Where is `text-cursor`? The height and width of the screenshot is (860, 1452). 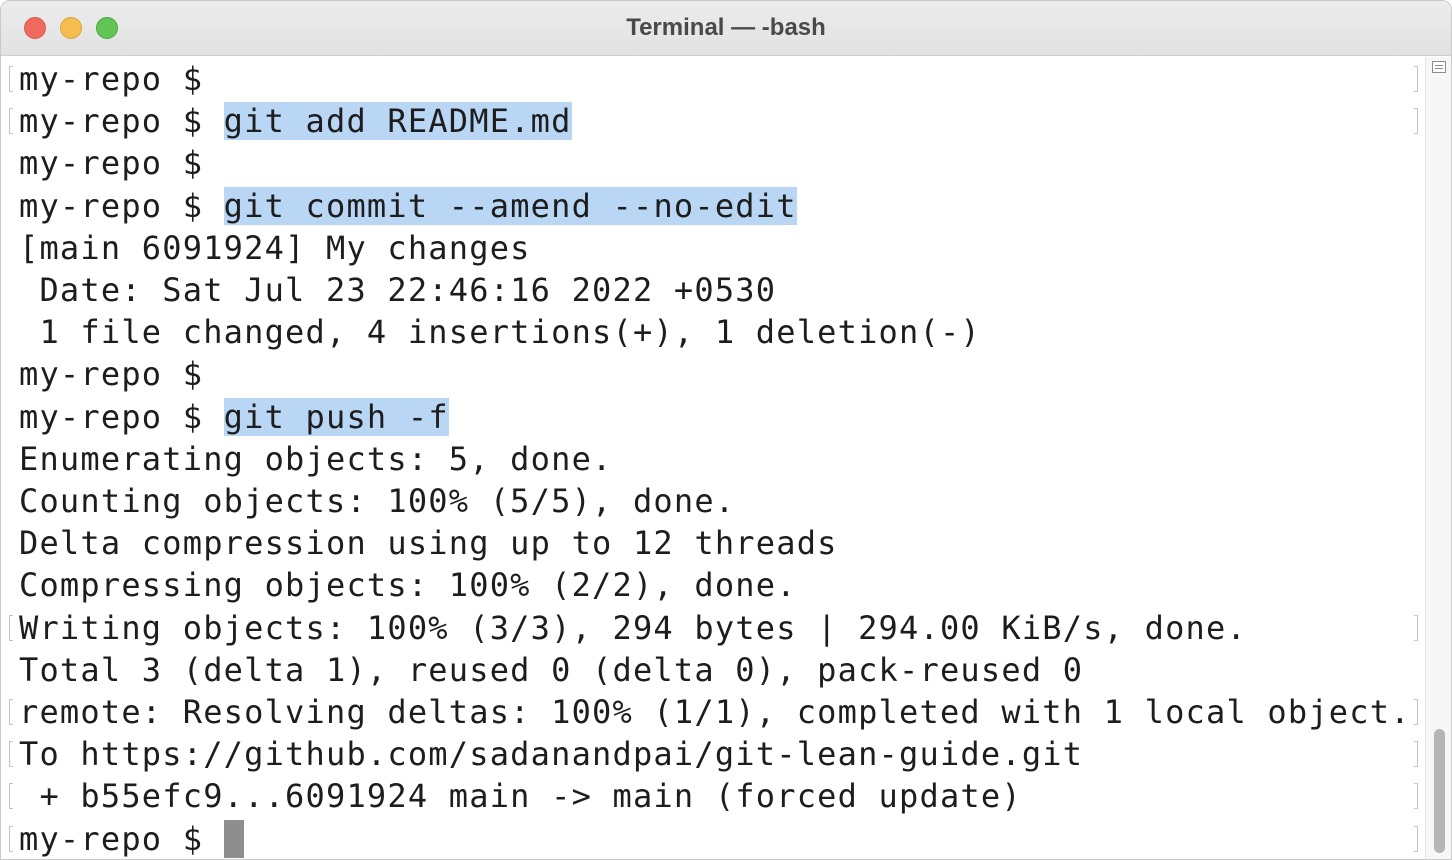
text-cursor is located at coordinates (233, 838).